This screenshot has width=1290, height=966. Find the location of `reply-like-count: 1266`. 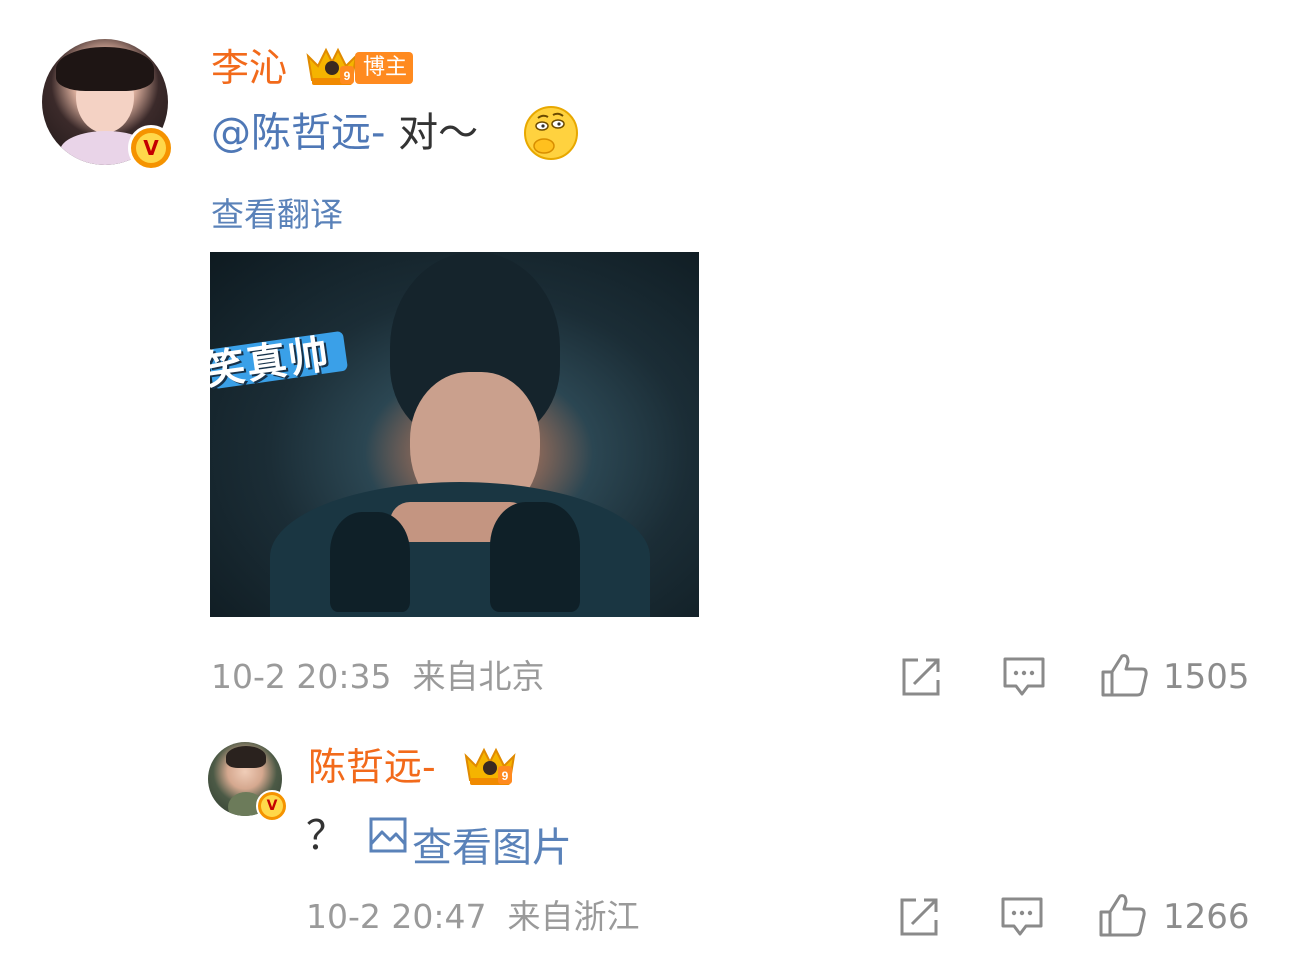

reply-like-count: 1266 is located at coordinates (1206, 917).